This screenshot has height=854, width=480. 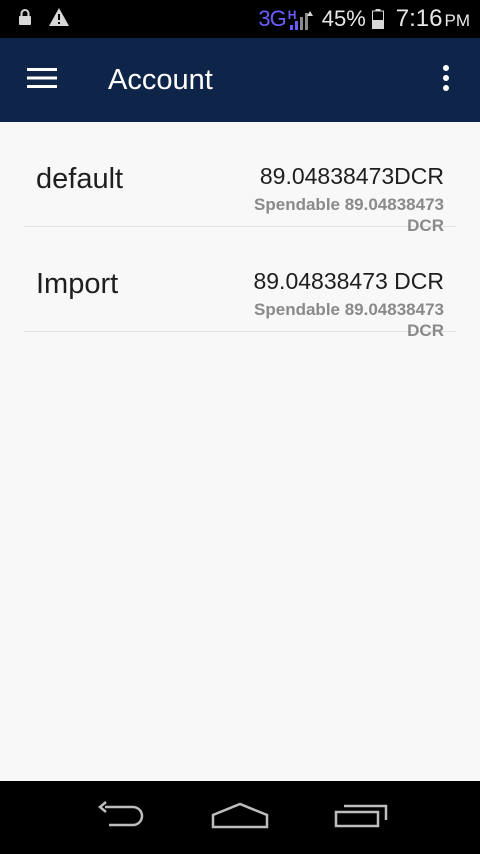 What do you see at coordinates (377, 19) in the screenshot?
I see `battery-icon` at bounding box center [377, 19].